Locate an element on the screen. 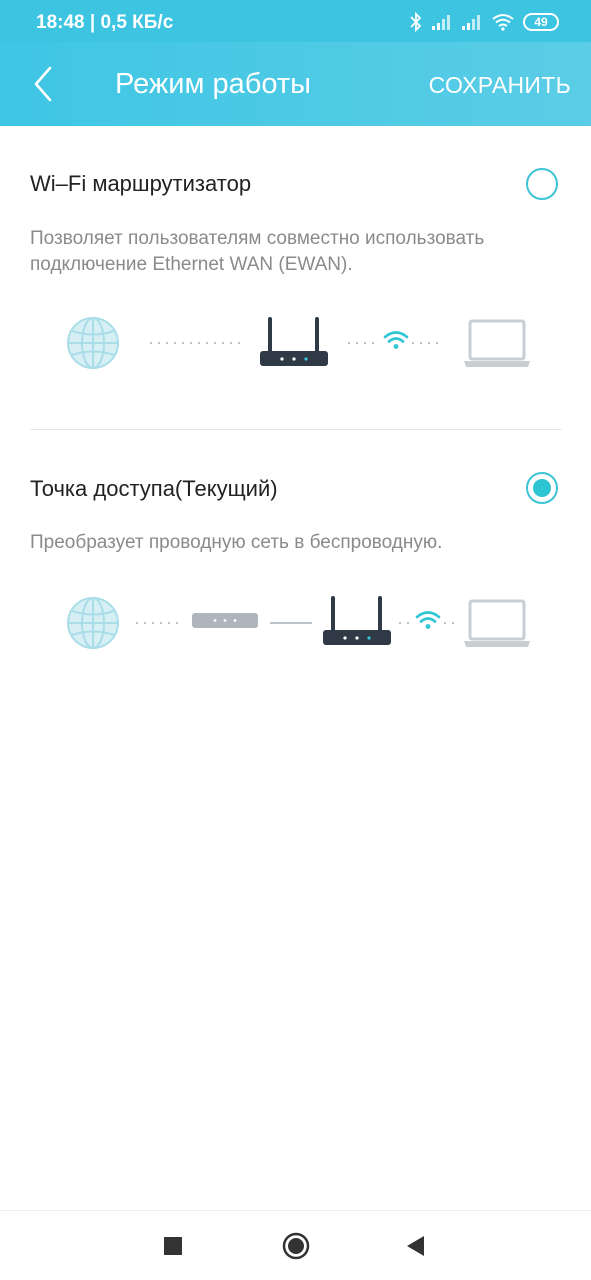 This screenshot has height=1280, width=591. status-bar: 18:48 | 0,5 КБ/с 49 is located at coordinates (295, 21).